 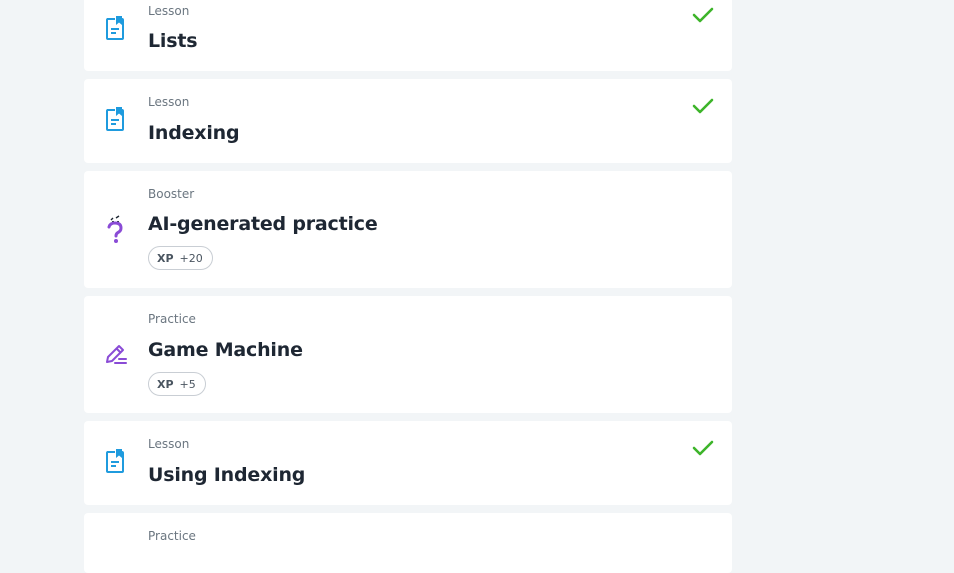 I want to click on list-item-using-indexing: Lesson Using Indexing, so click(x=408, y=463).